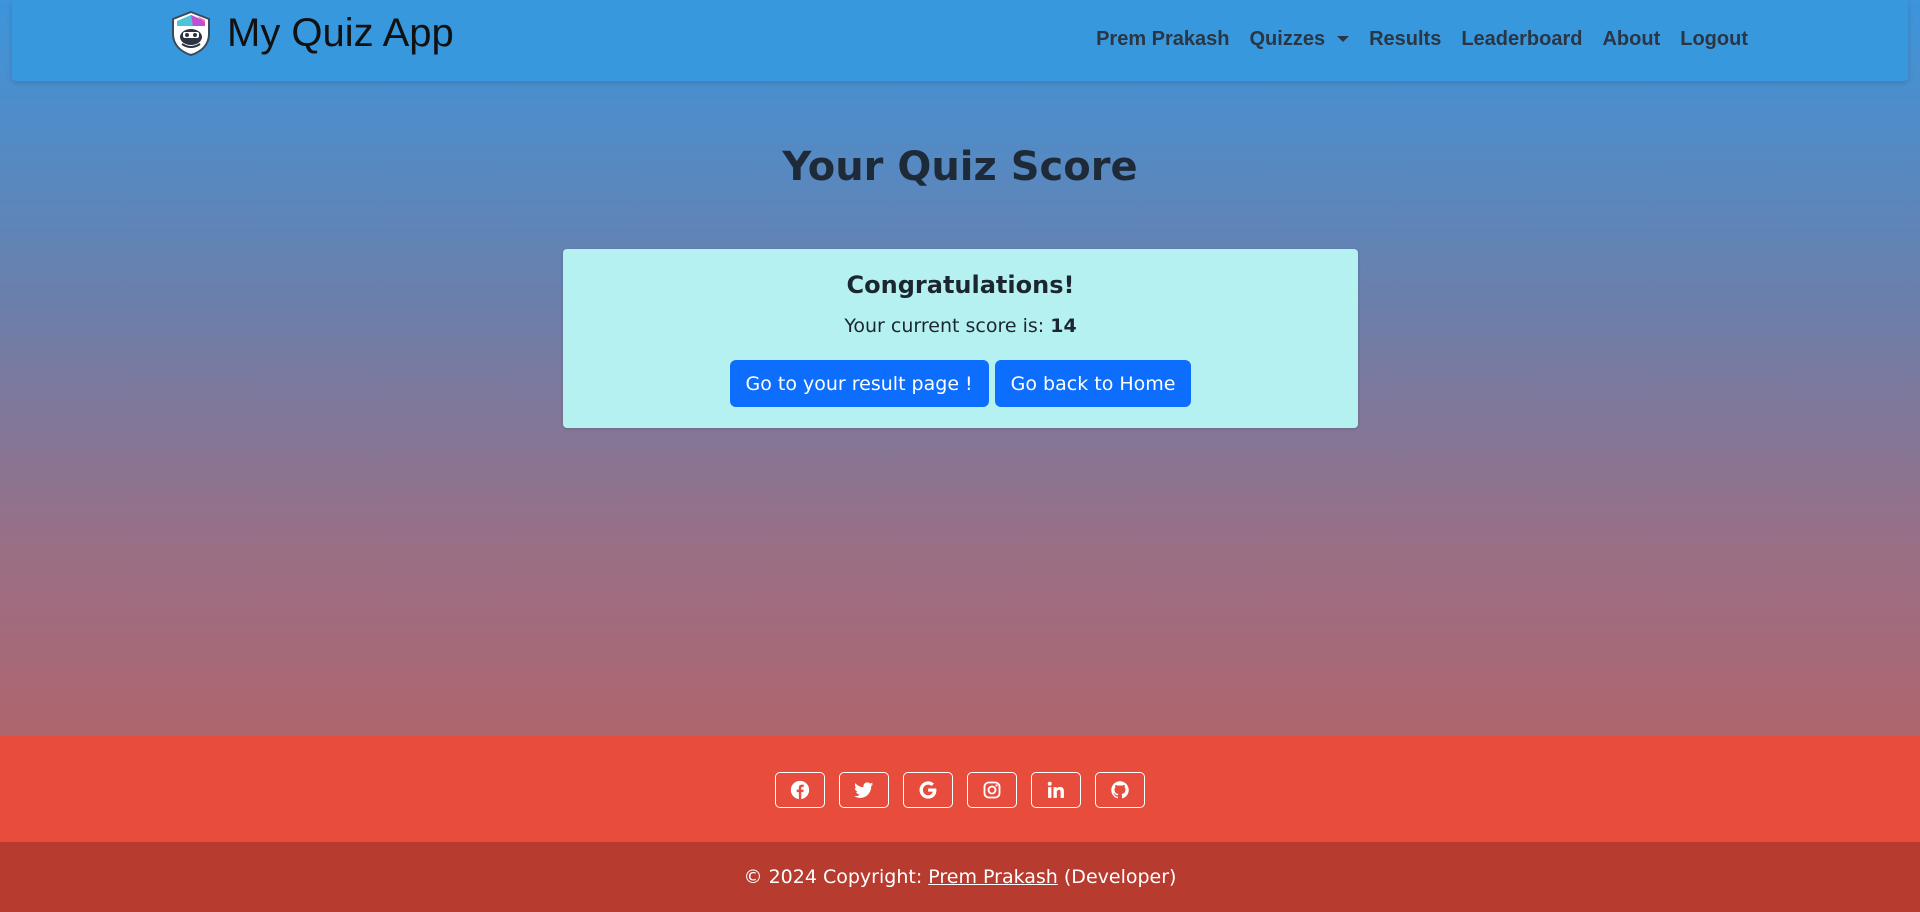 This screenshot has height=912, width=1920. I want to click on brand-link: My Quiz App, so click(311, 33).